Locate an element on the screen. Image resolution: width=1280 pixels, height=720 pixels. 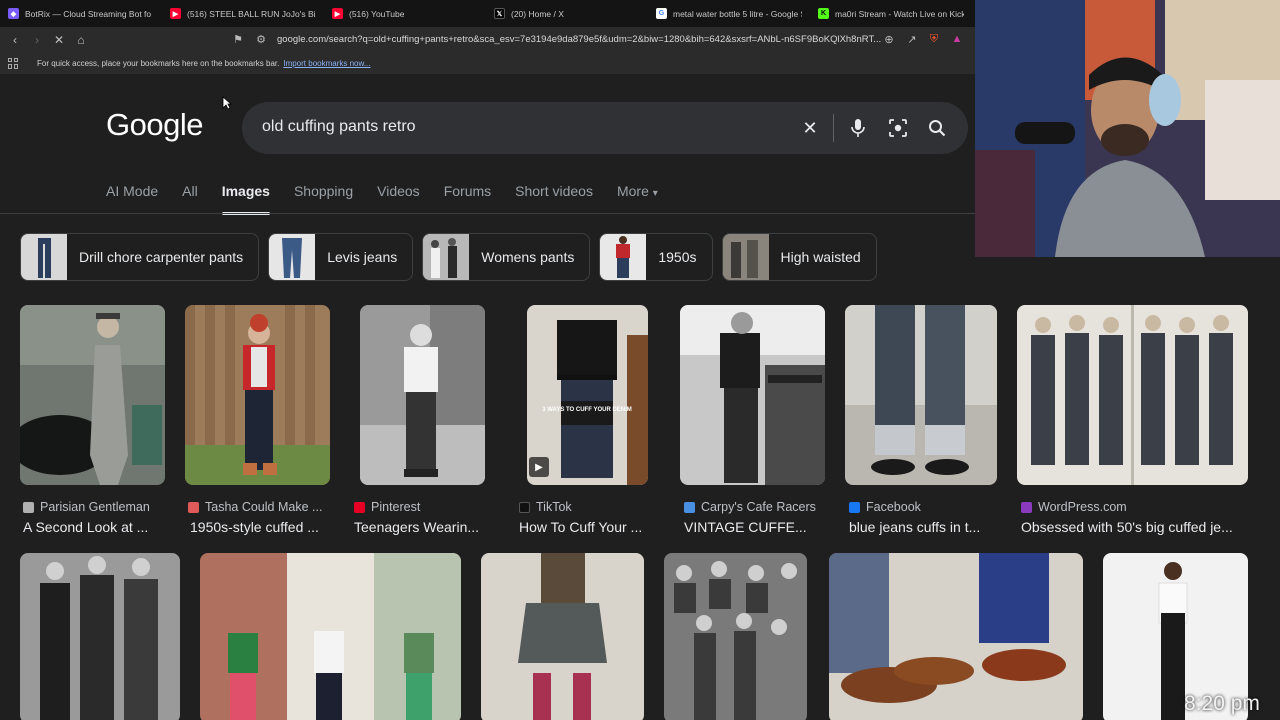
tab-more: More ▾ is located at coordinates (637, 196).